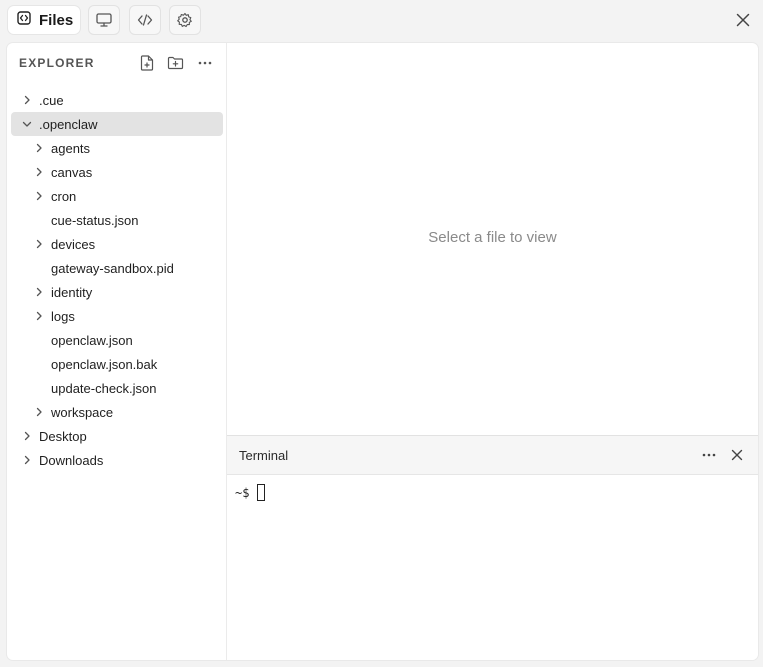 The width and height of the screenshot is (763, 667). I want to click on new-file-icon, so click(147, 63).